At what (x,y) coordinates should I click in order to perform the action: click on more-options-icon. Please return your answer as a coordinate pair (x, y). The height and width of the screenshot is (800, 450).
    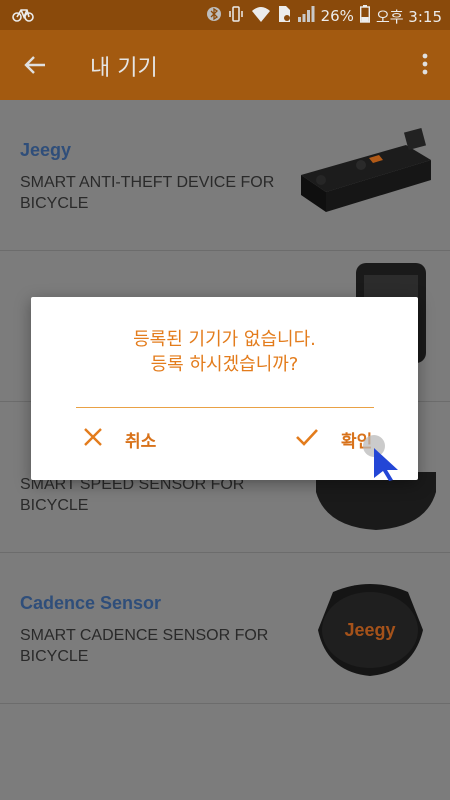
    Looking at the image, I should click on (425, 66).